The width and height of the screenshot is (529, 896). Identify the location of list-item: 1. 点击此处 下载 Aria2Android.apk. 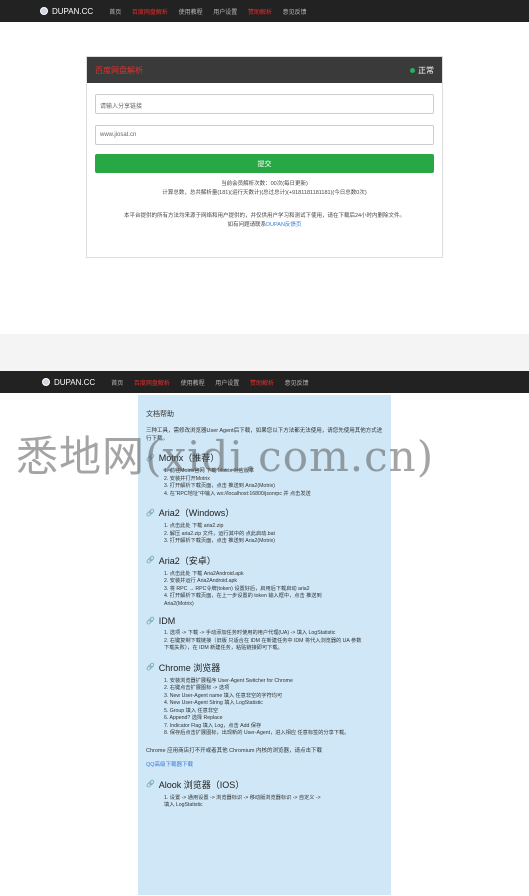
(204, 573).